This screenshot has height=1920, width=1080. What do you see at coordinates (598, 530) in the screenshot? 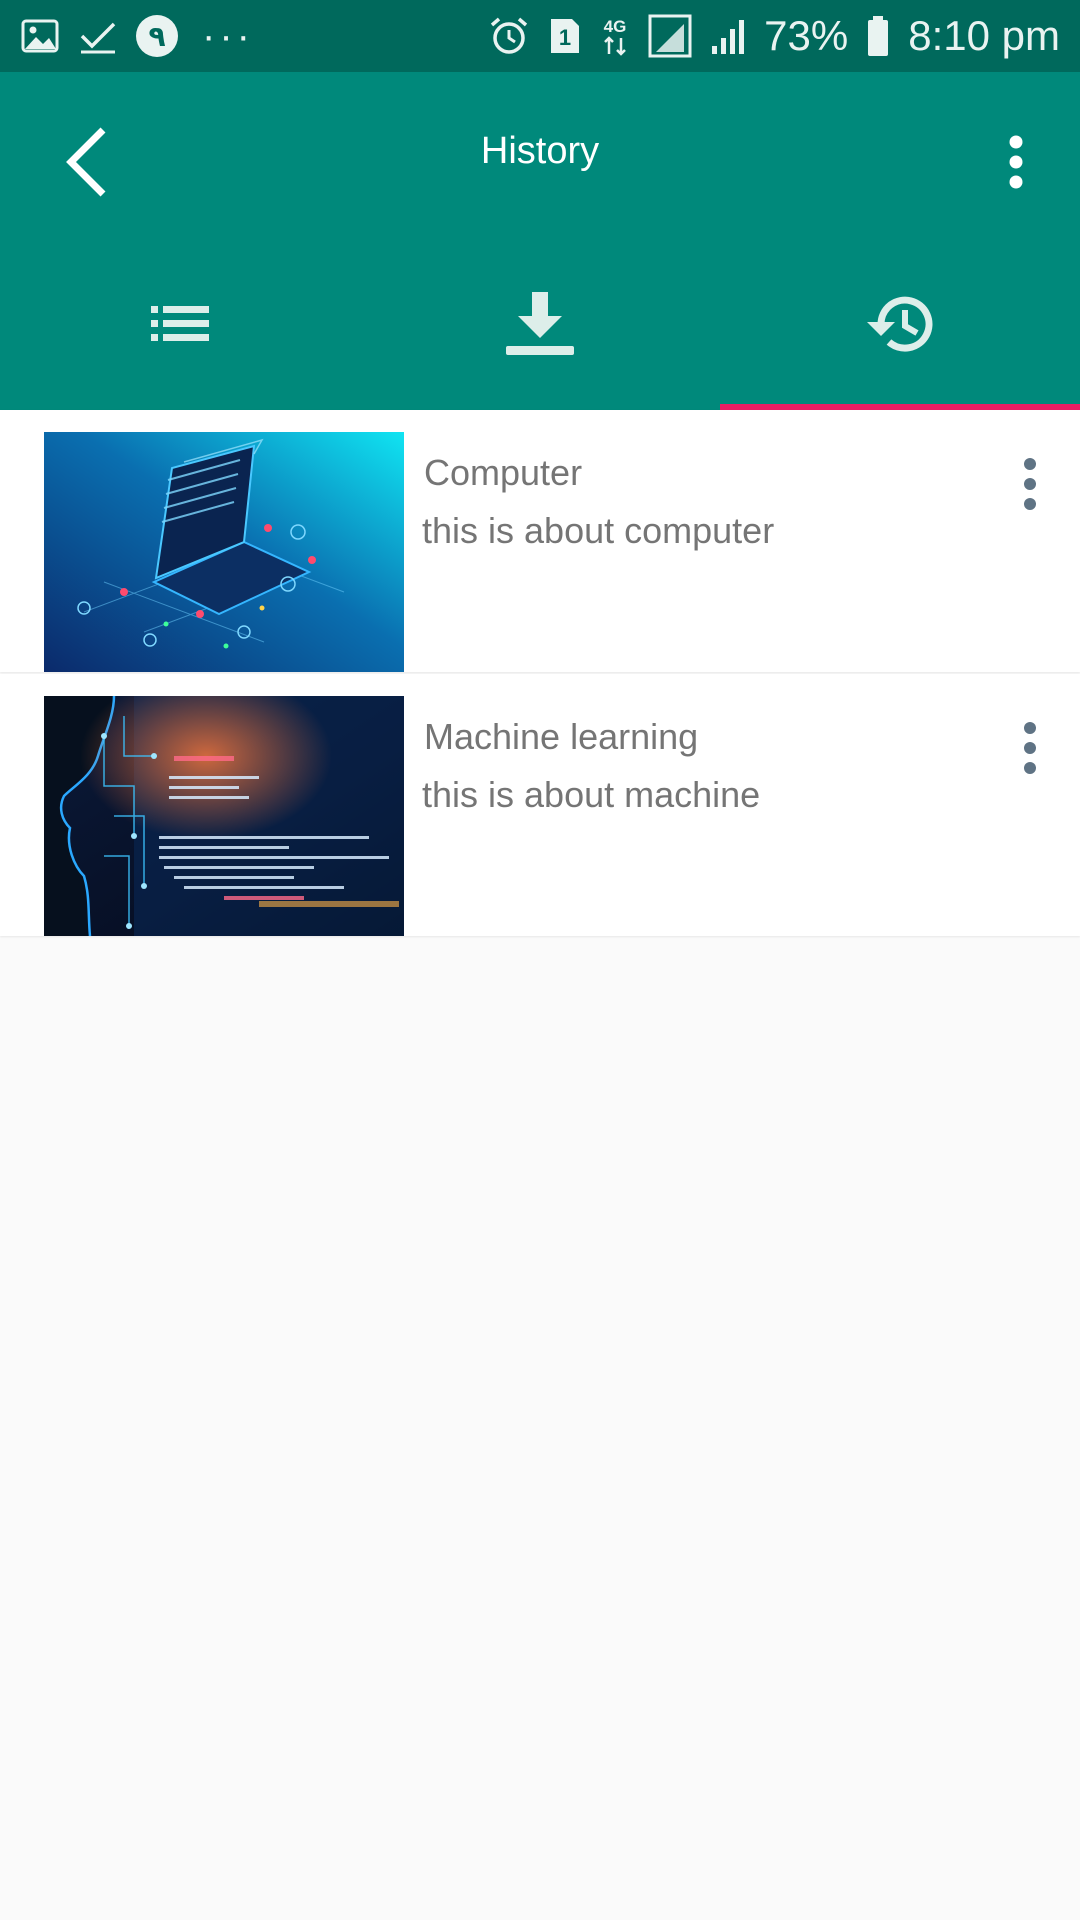
I see `item-description: this is about computer` at bounding box center [598, 530].